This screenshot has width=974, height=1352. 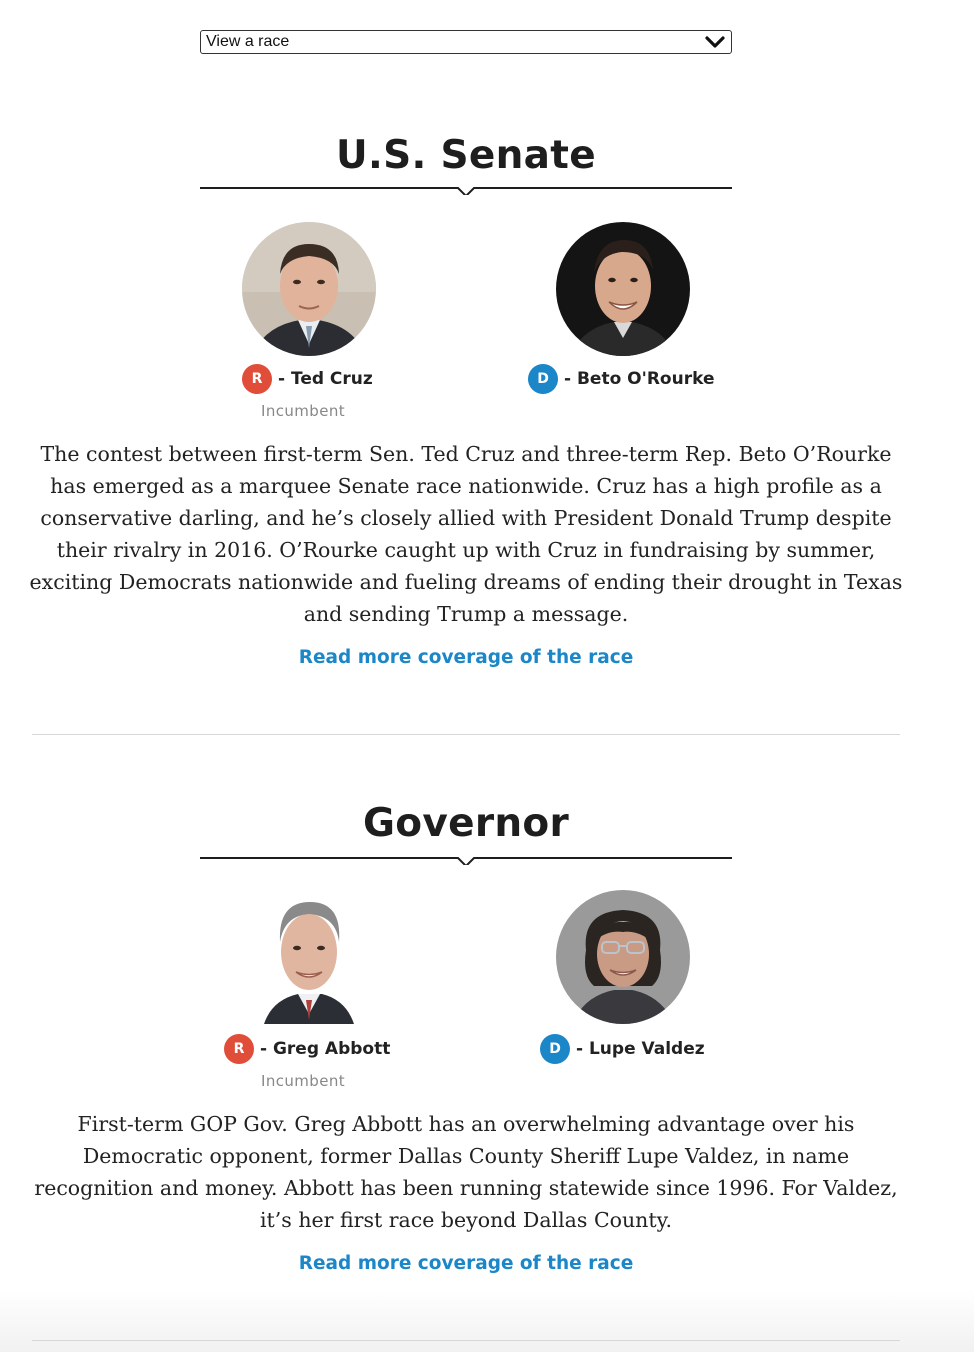 I want to click on candidate-name: - Beto O'Rourke, so click(x=639, y=379).